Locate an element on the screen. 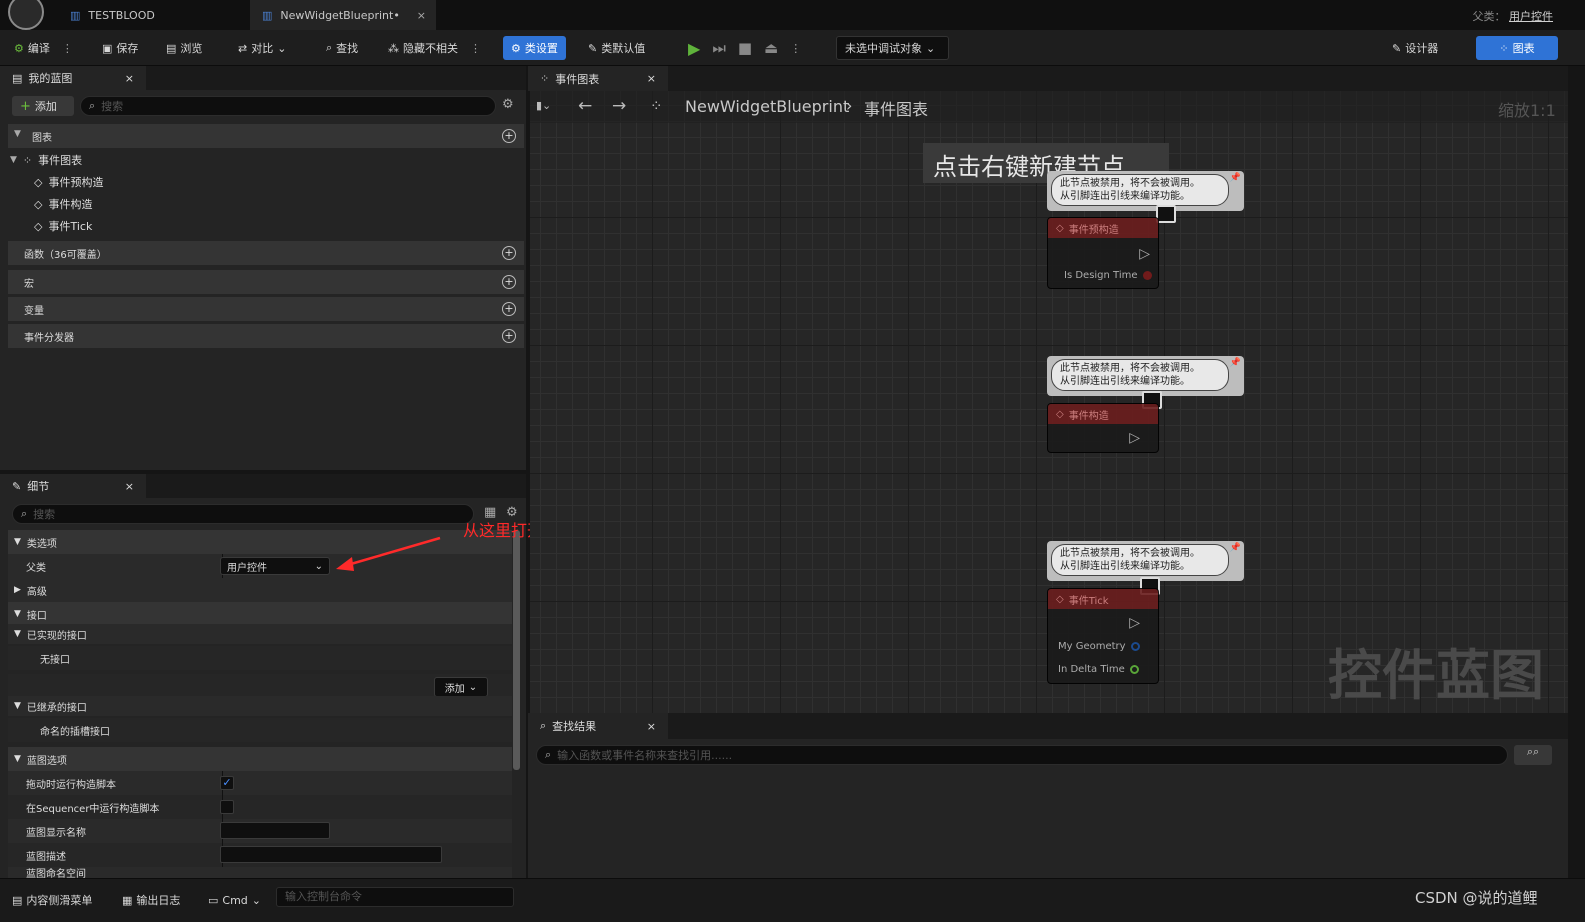 This screenshot has width=1585, height=922. details-scrollbar is located at coordinates (516, 650).